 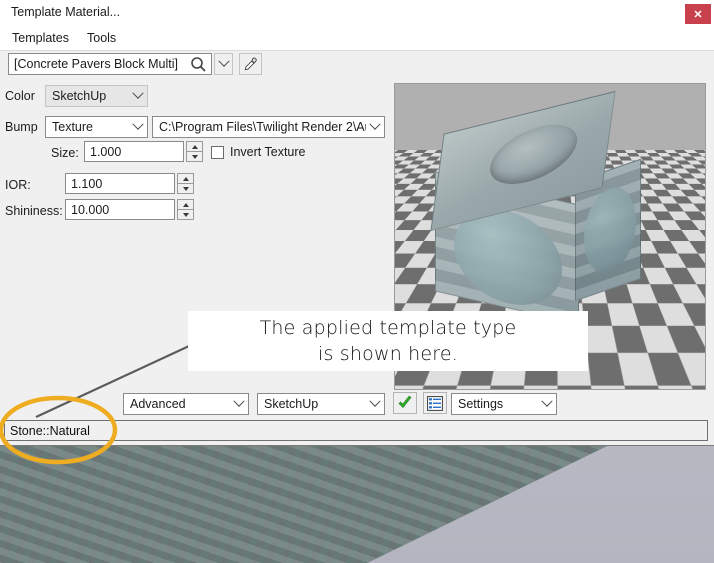 I want to click on bump-type-value: Texture, so click(x=72, y=127).